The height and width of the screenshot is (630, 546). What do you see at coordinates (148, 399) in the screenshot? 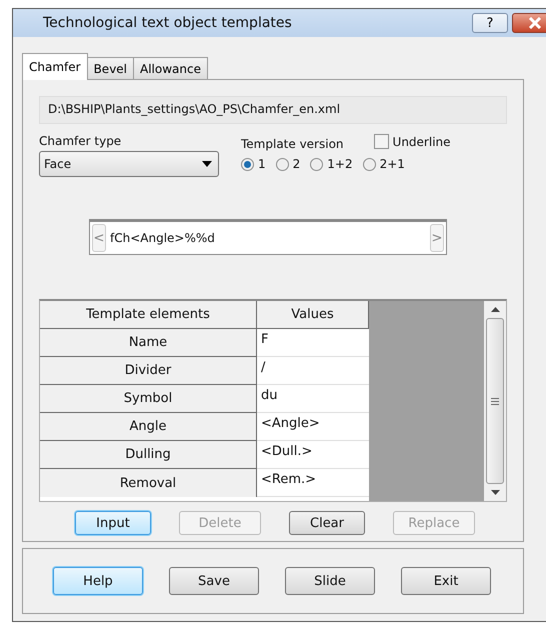
I see `row-header-cell: Symbol` at bounding box center [148, 399].